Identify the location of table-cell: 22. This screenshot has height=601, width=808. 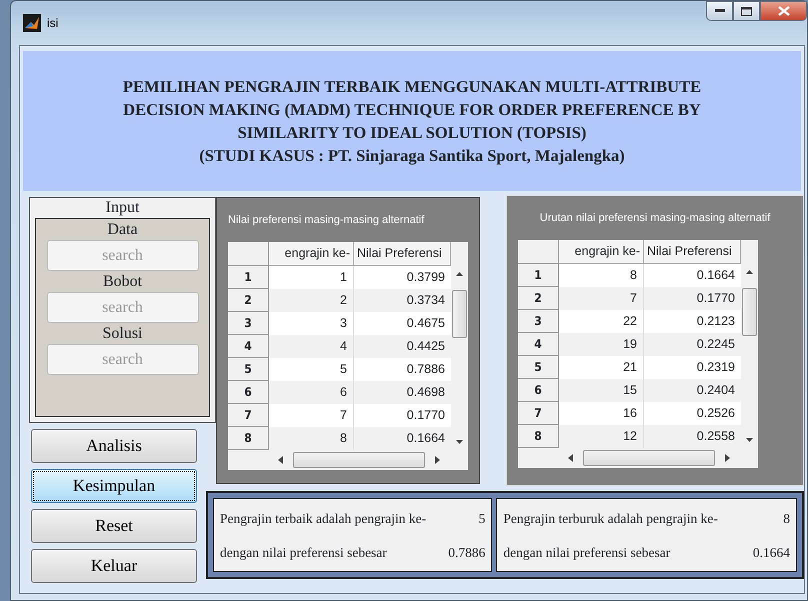
(601, 321).